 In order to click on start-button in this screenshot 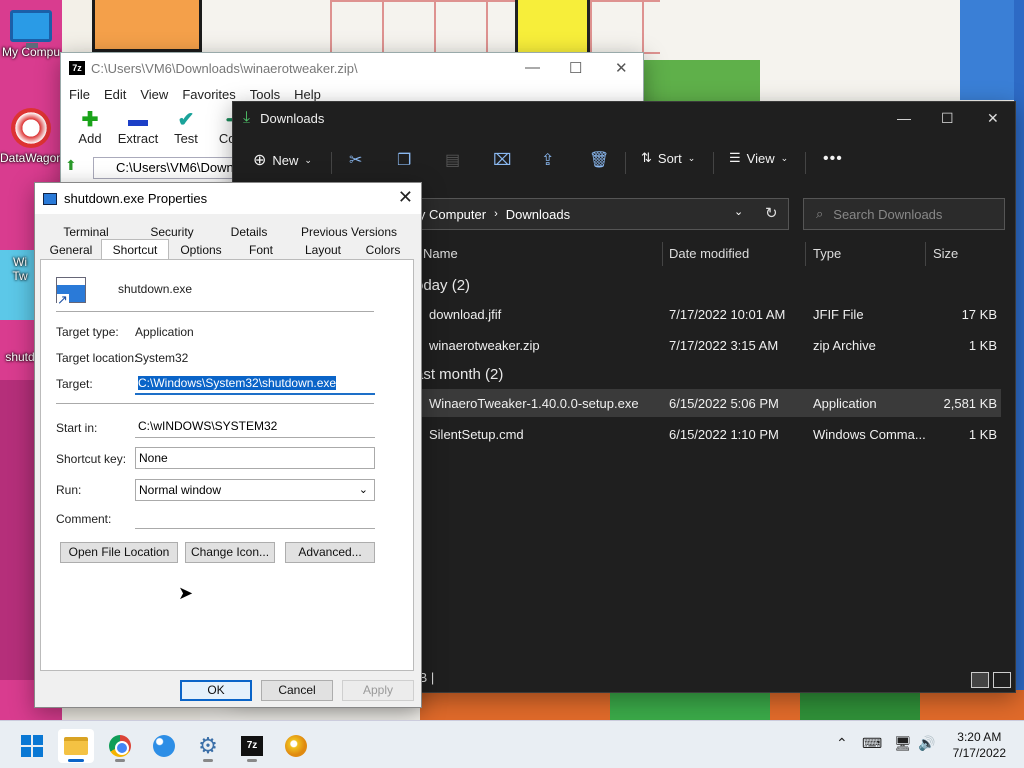, I will do `click(32, 746)`.